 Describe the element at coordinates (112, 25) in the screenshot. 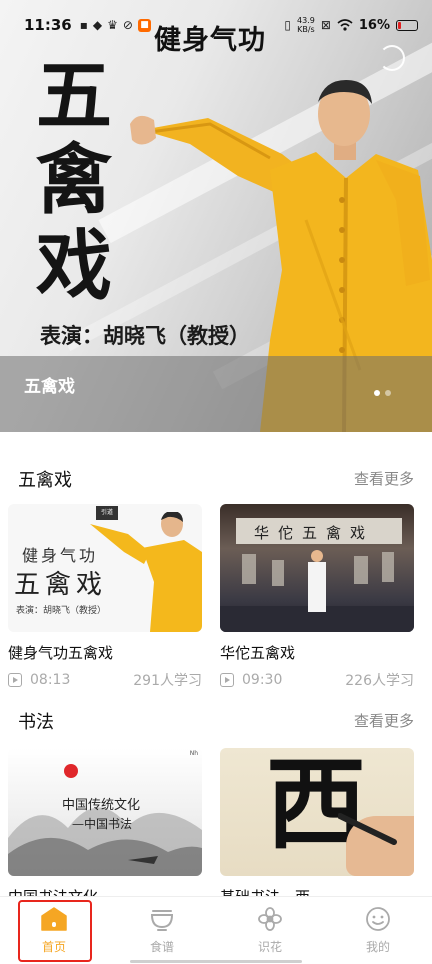

I see `crown-icon: ♛` at that location.